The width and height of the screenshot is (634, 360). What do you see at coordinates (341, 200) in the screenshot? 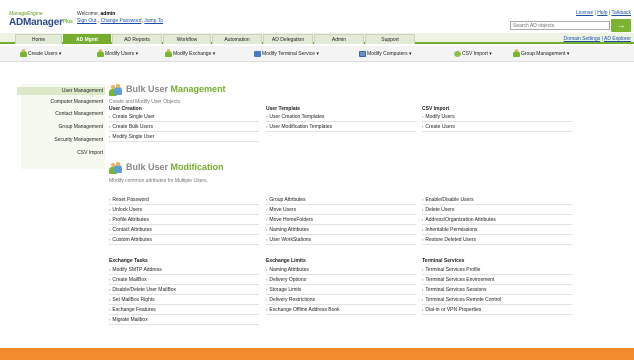
I see `list-item: Group Attributes` at bounding box center [341, 200].